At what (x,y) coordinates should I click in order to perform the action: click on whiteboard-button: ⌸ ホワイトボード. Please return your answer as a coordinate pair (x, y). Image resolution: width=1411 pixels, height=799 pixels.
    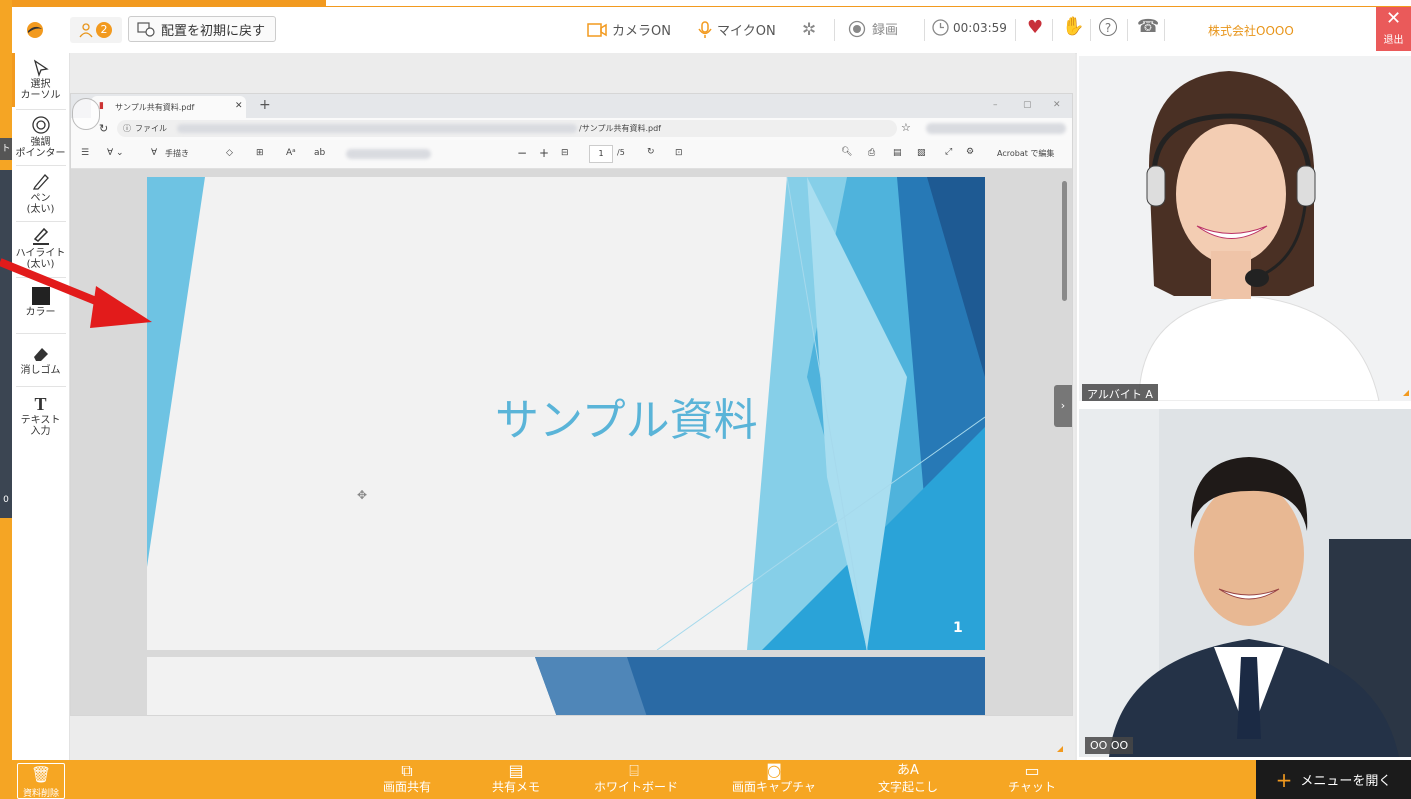
    Looking at the image, I should click on (636, 778).